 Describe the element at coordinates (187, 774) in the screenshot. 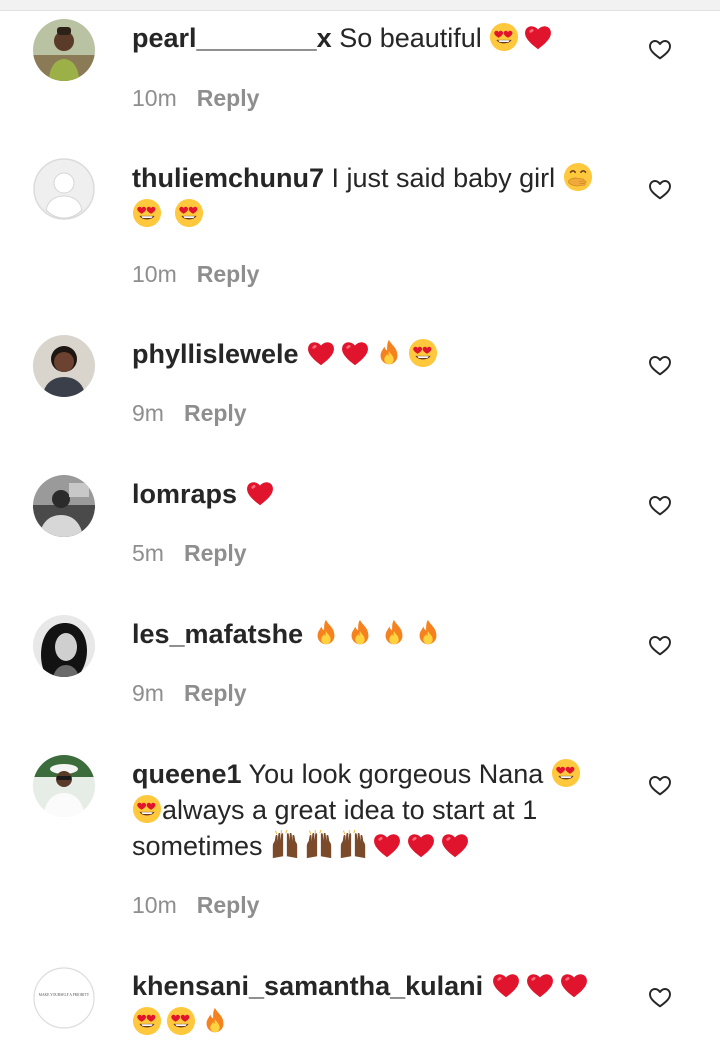

I see `comment-username: queene1` at that location.